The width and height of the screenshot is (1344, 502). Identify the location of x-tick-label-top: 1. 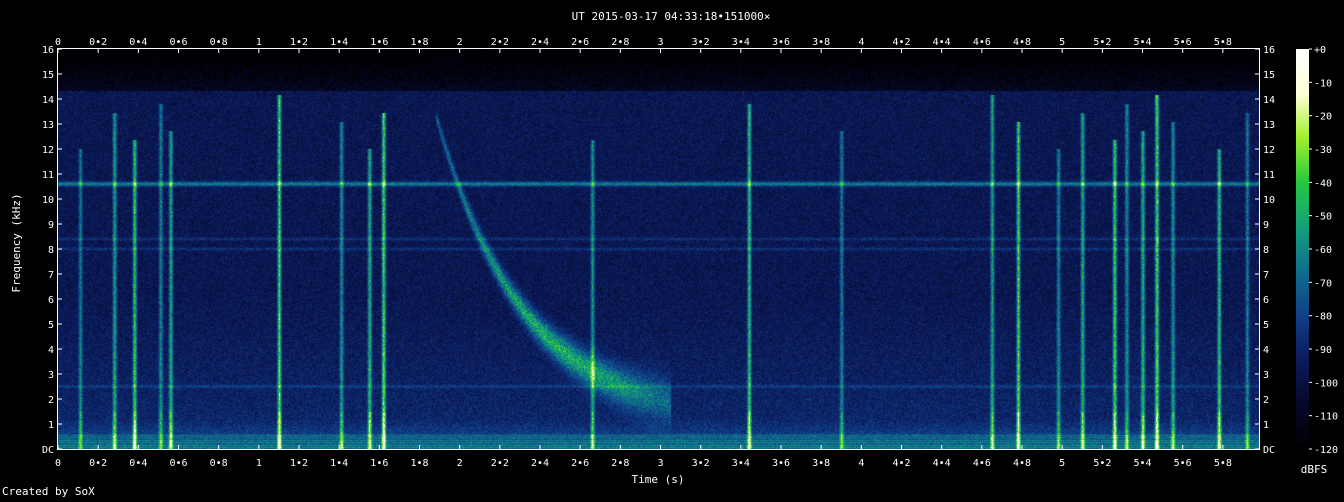
(259, 42).